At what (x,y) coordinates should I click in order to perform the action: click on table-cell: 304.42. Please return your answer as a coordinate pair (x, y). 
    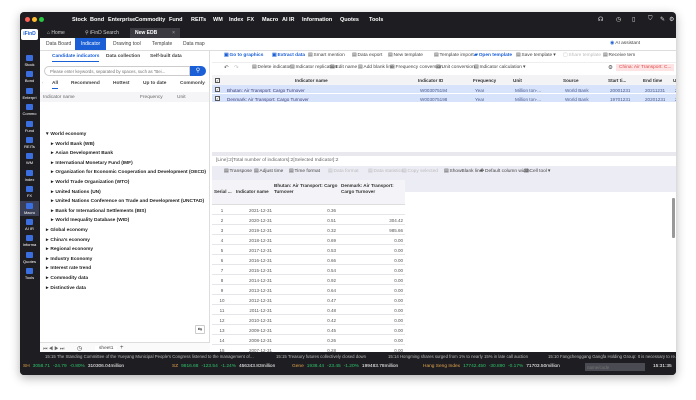
    Looking at the image, I should click on (371, 220).